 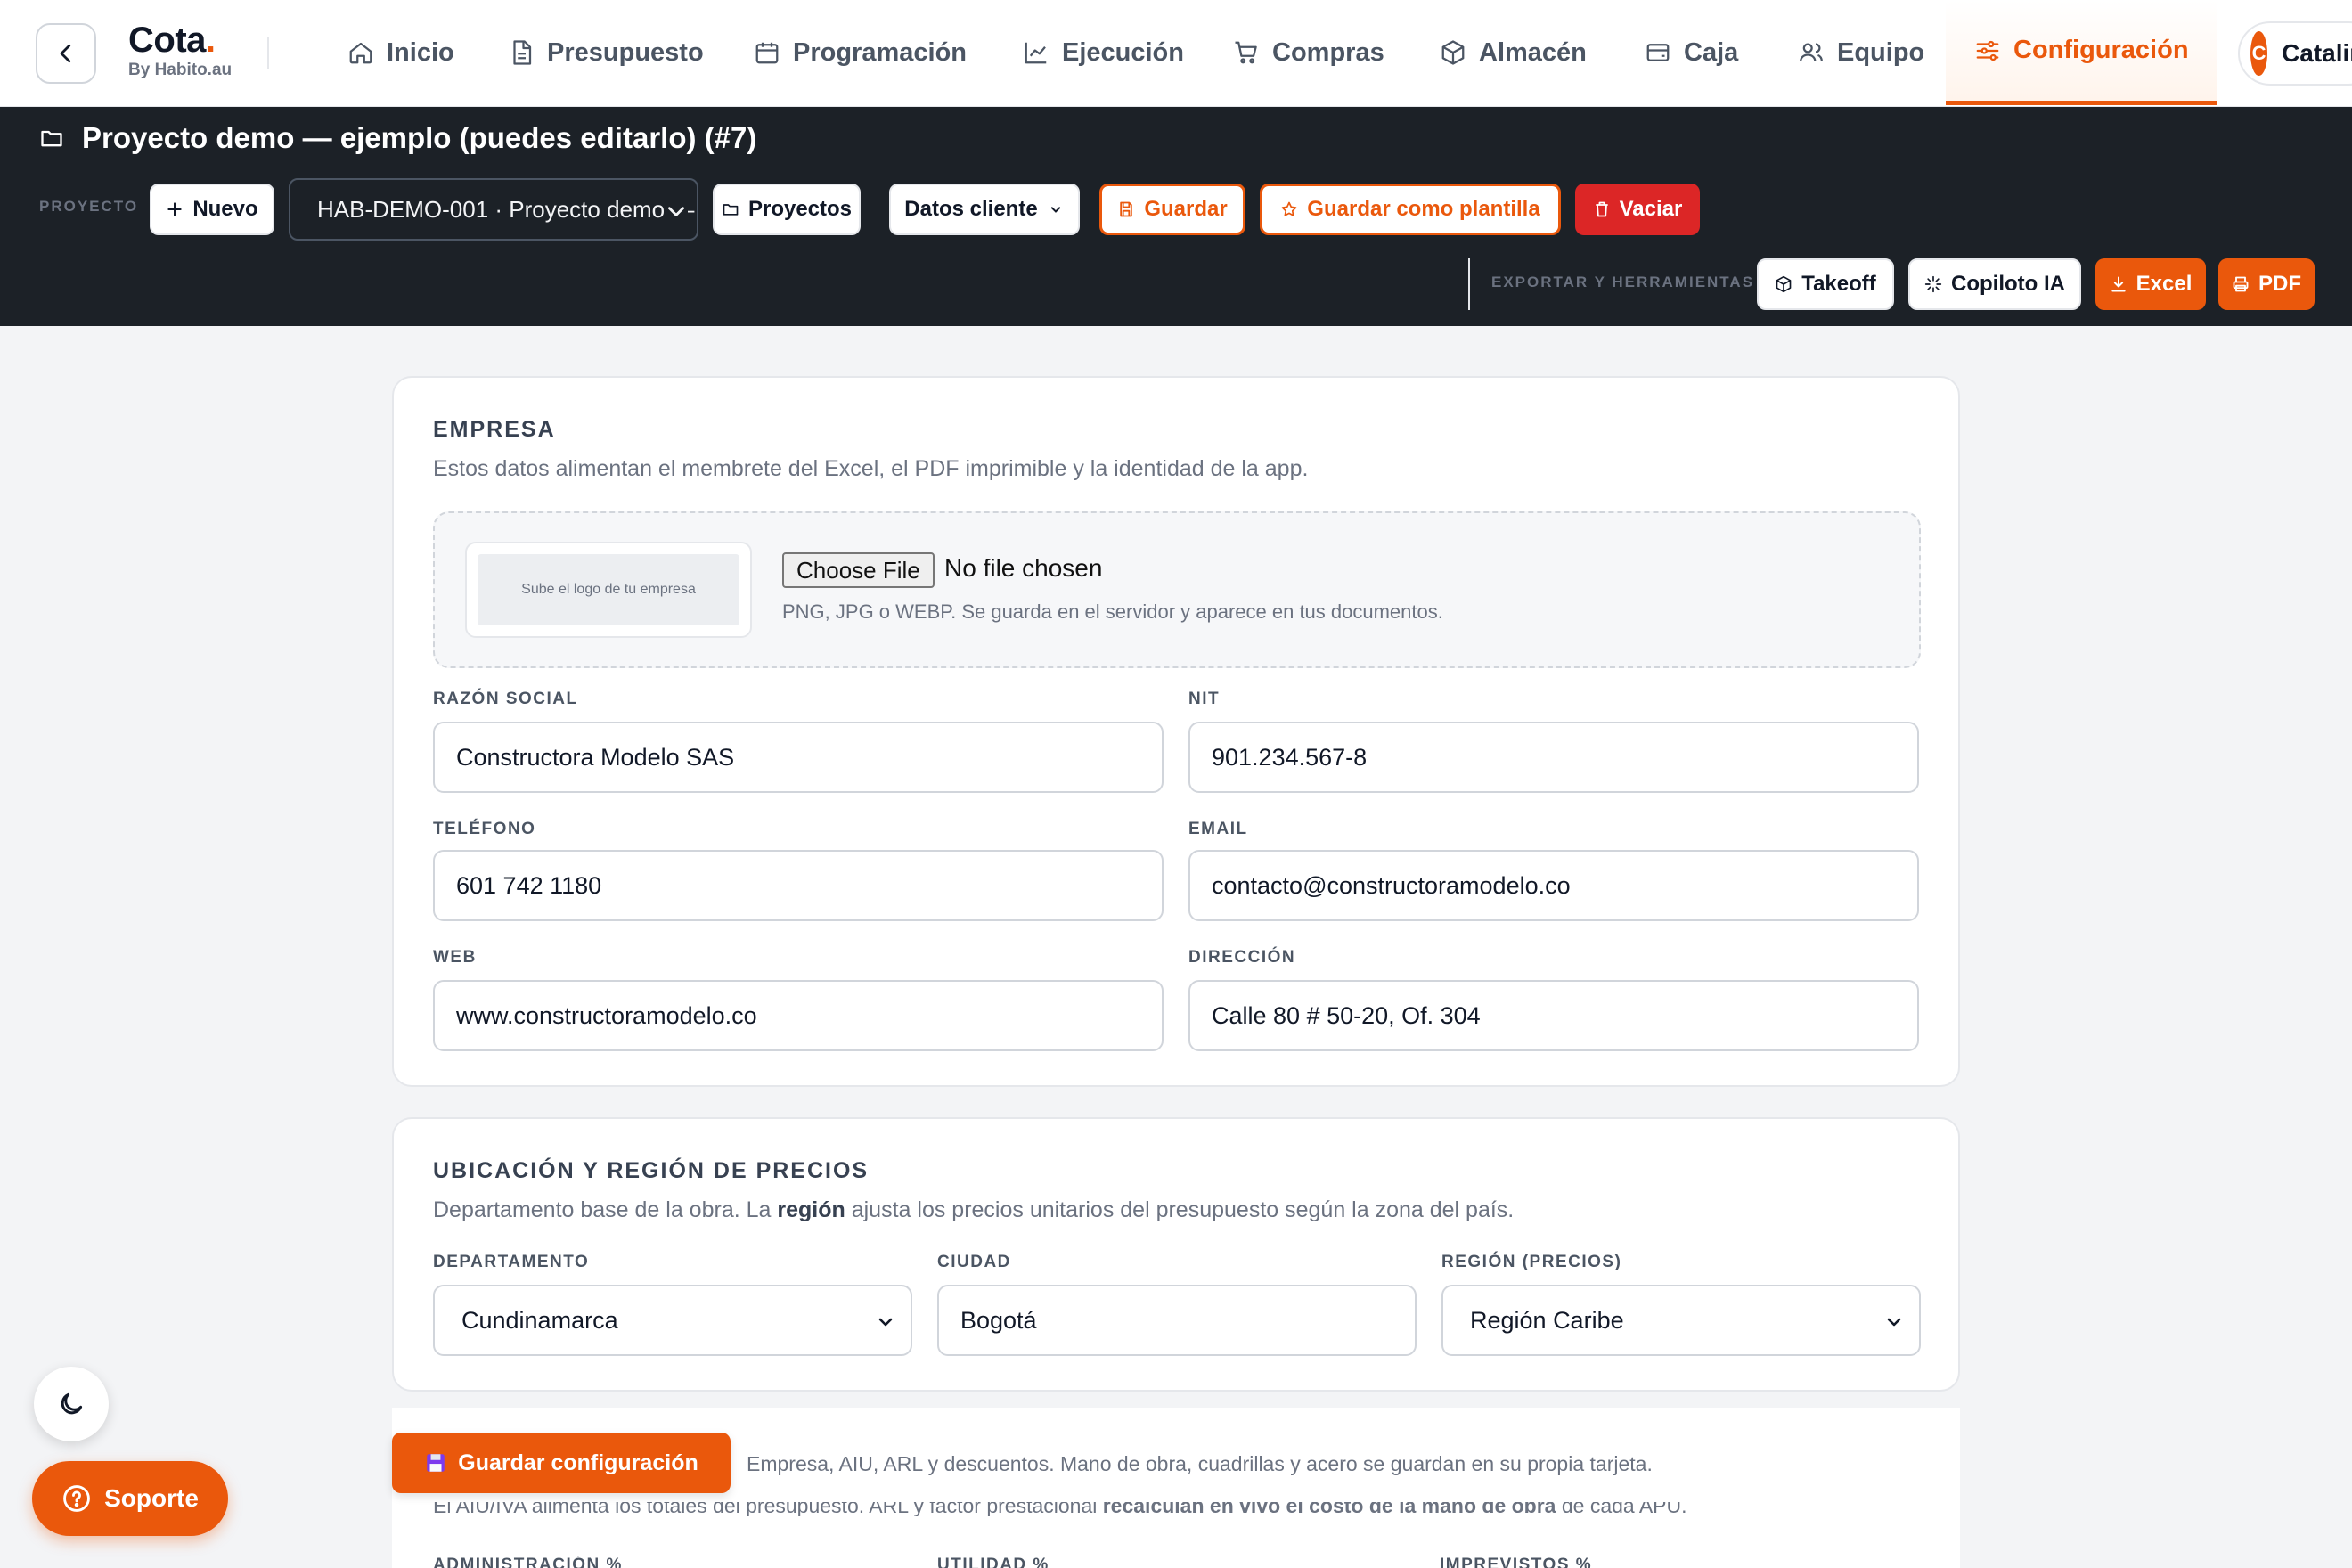 I want to click on cart-icon, so click(x=1246, y=52).